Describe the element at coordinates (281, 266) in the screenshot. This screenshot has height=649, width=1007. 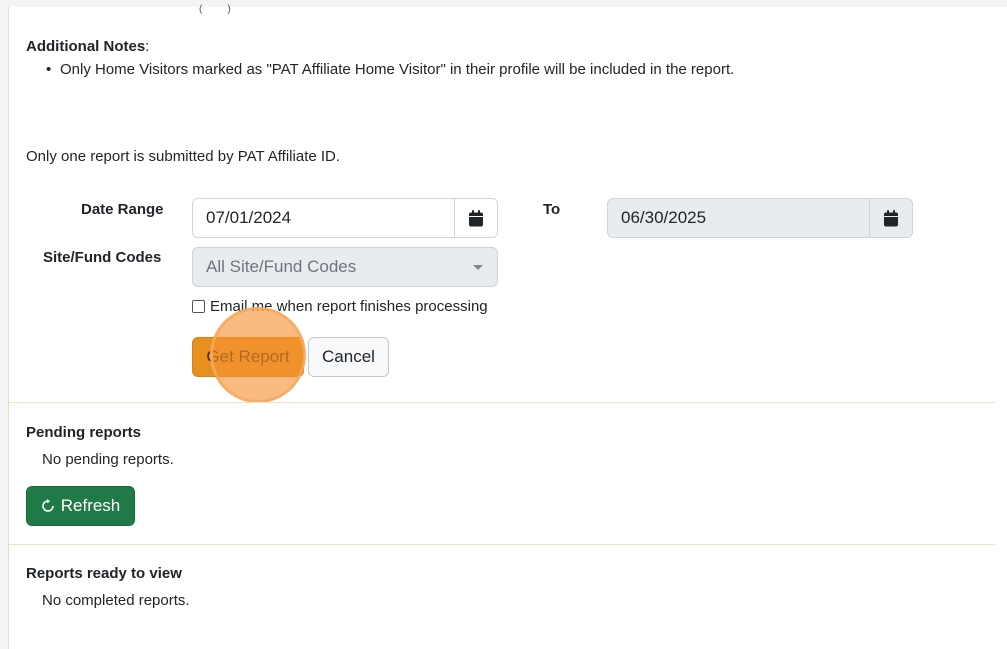
I see `site-fund-codes-value: All Site/Fund Codes` at that location.